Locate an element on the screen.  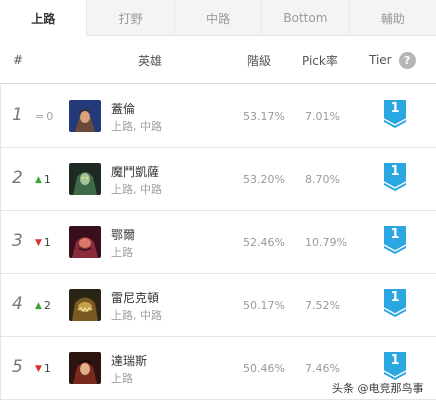
trend-indicator: ▲ 2 is located at coordinates (43, 305).